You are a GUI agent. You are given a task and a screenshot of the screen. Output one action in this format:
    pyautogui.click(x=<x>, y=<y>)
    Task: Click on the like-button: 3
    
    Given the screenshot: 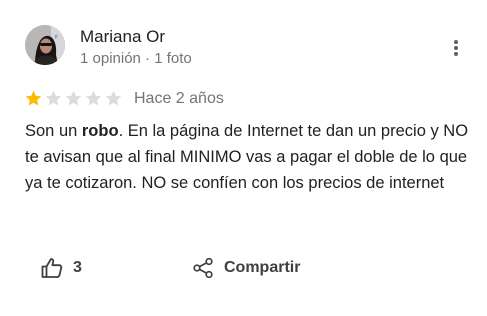 What is the action you would take?
    pyautogui.click(x=61, y=268)
    